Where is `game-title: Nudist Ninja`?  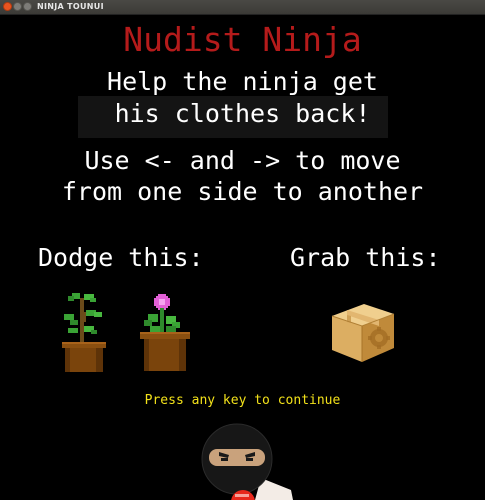
game-title: Nudist Ninja is located at coordinates (242, 39).